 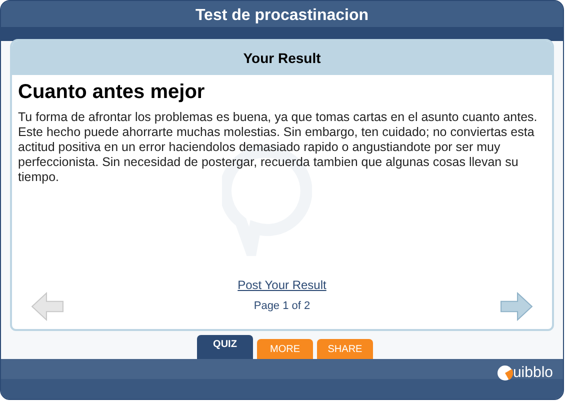 What do you see at coordinates (516, 306) in the screenshot?
I see `next-arrow-icon` at bounding box center [516, 306].